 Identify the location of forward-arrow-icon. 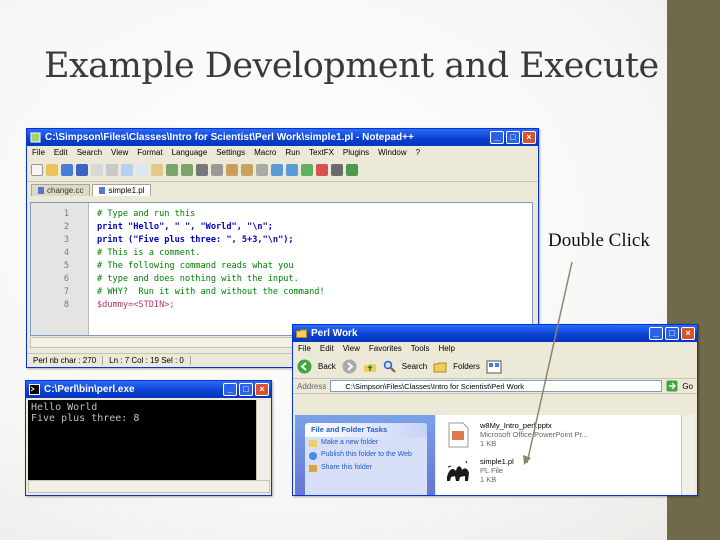
(349, 366).